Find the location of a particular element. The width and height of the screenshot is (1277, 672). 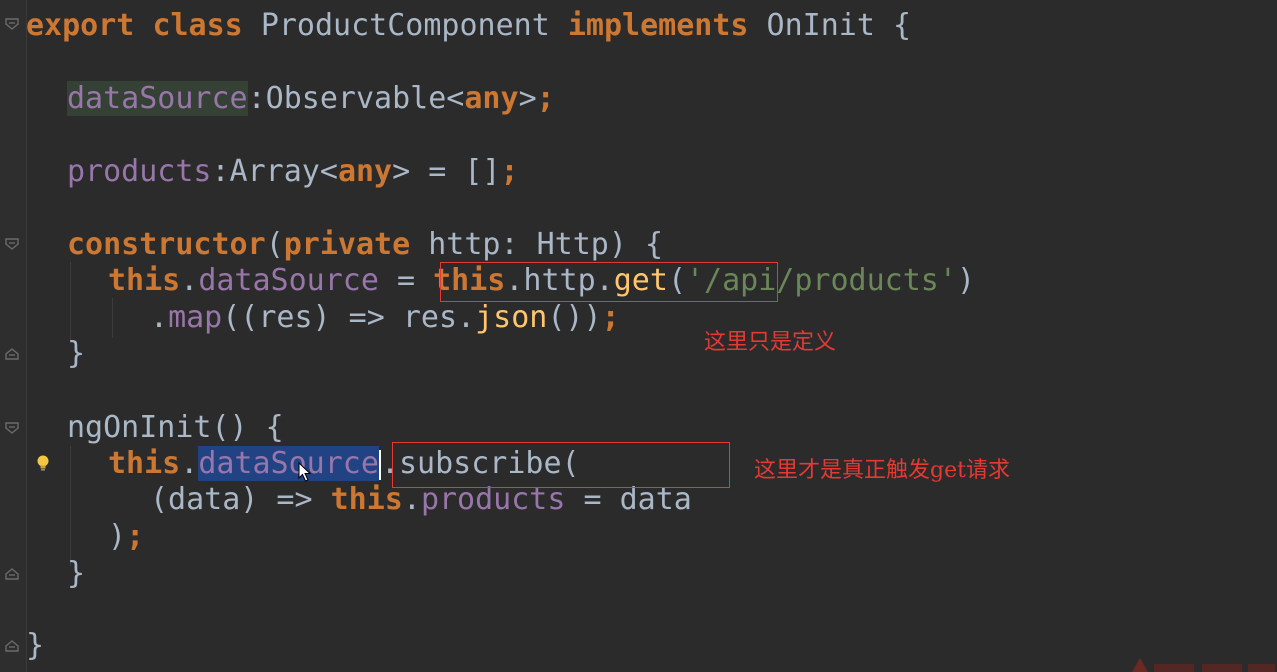

code-line: .map((res) => res.json()); is located at coordinates (385, 318).